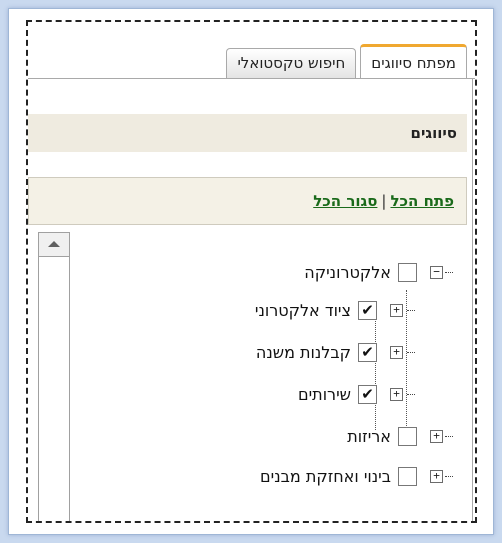 Image resolution: width=502 pixels, height=543 pixels. Describe the element at coordinates (291, 63) in the screenshot. I see `tab-text-search: חיפוש טקסטואלי` at that location.